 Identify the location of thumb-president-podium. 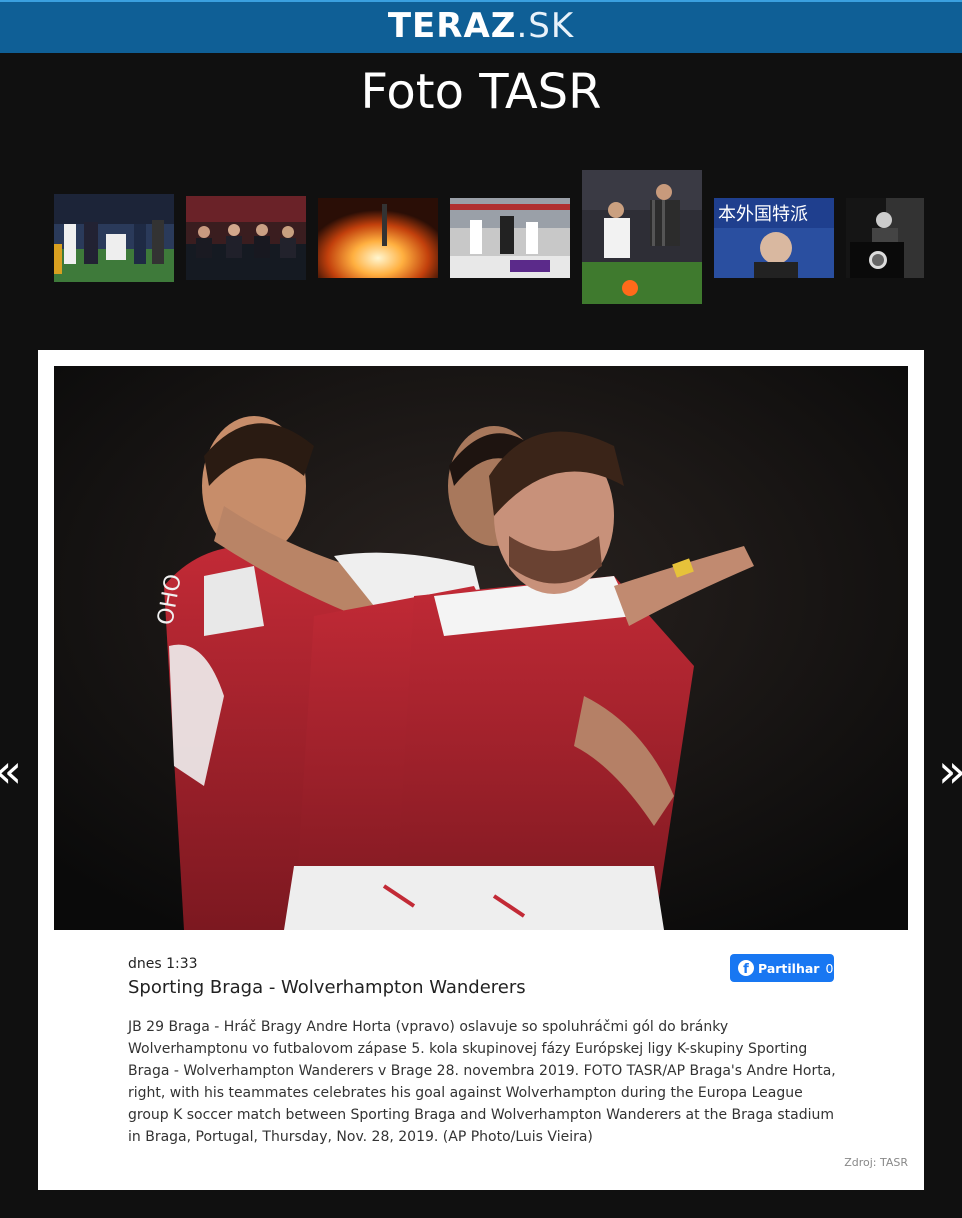
(885, 238).